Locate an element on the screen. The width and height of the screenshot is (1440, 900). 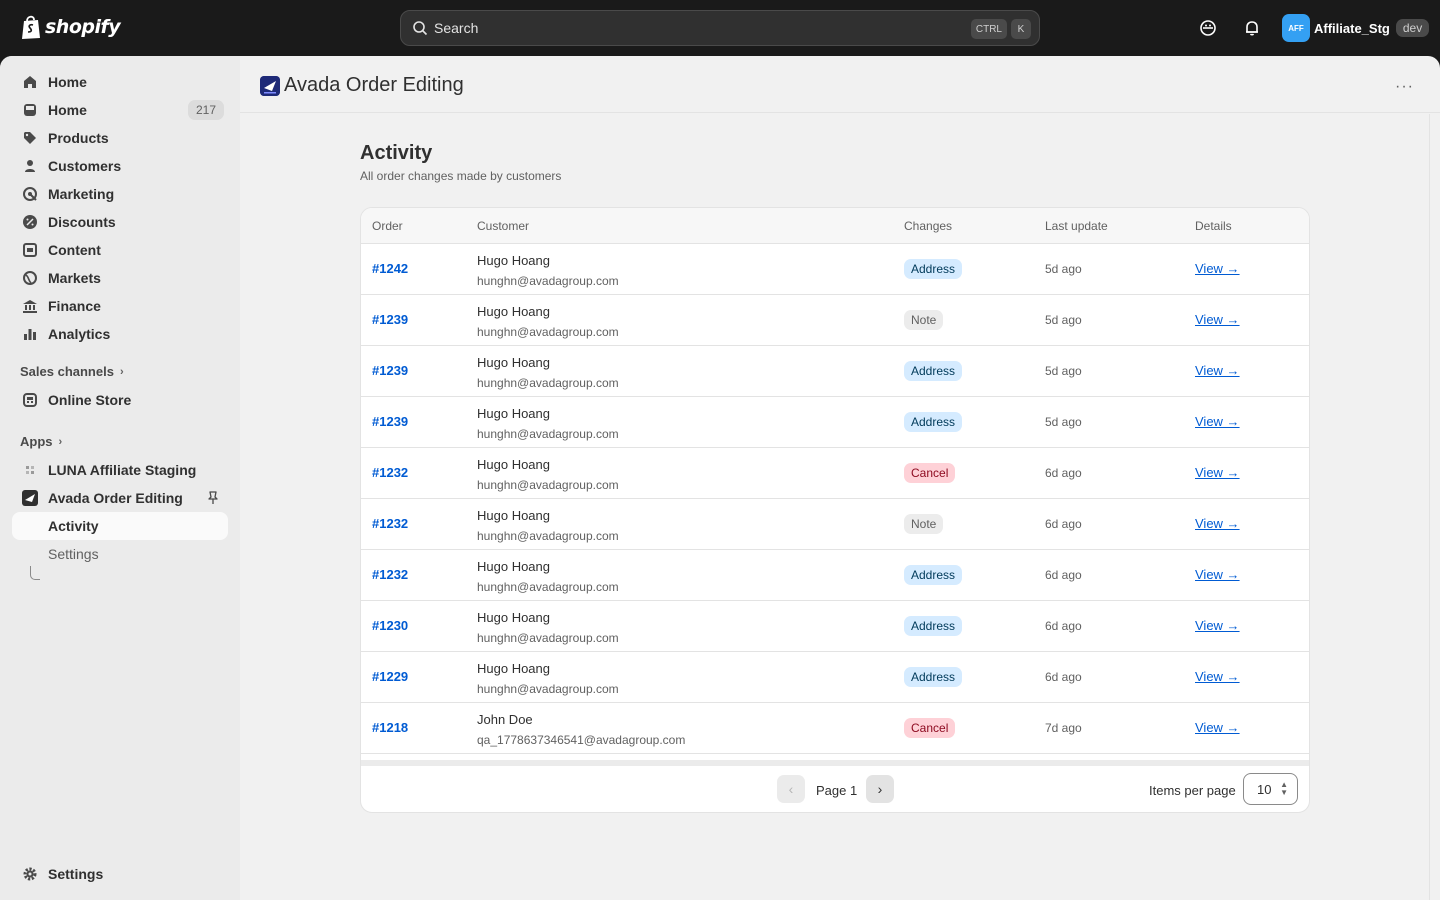
shopify-bag-icon is located at coordinates (31, 27).